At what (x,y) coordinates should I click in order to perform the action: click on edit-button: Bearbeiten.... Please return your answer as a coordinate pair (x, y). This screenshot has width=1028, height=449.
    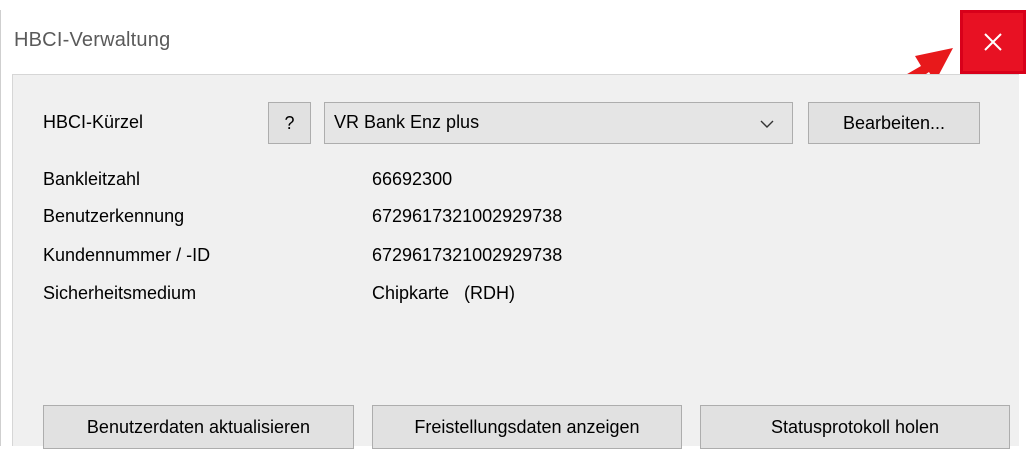
    Looking at the image, I should click on (894, 123).